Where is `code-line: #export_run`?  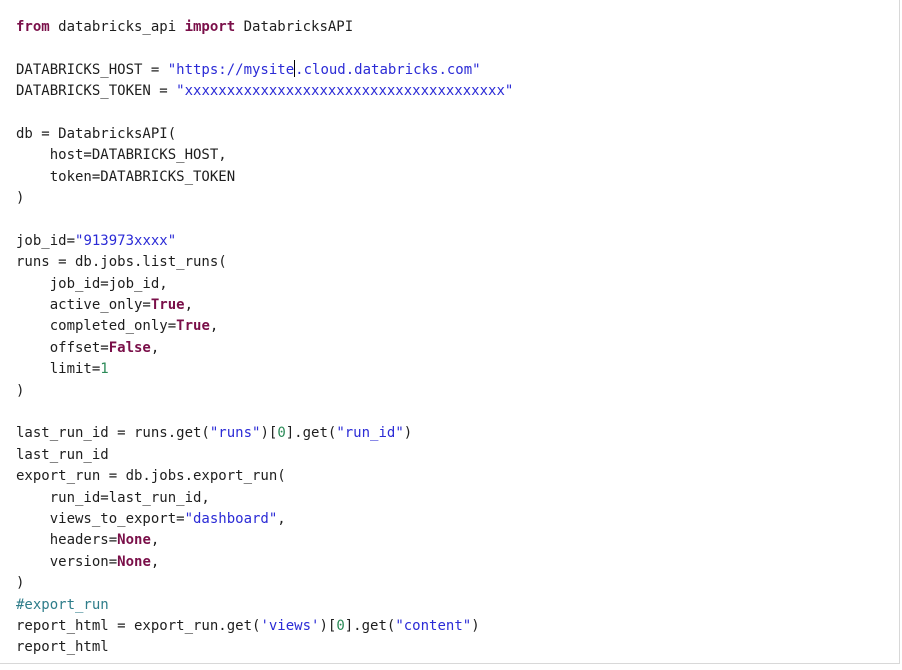 code-line: #export_run is located at coordinates (264, 605).